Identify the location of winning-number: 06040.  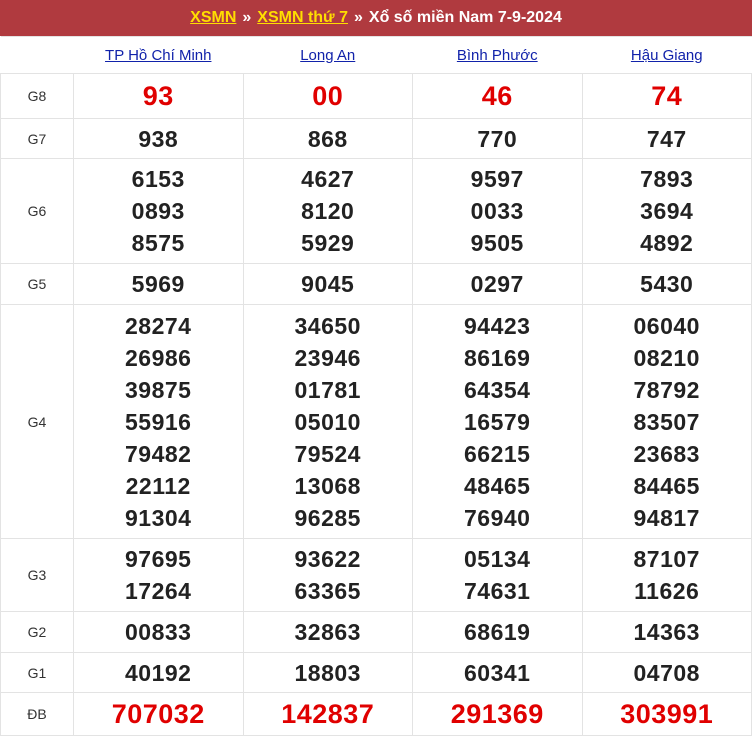
(666, 325).